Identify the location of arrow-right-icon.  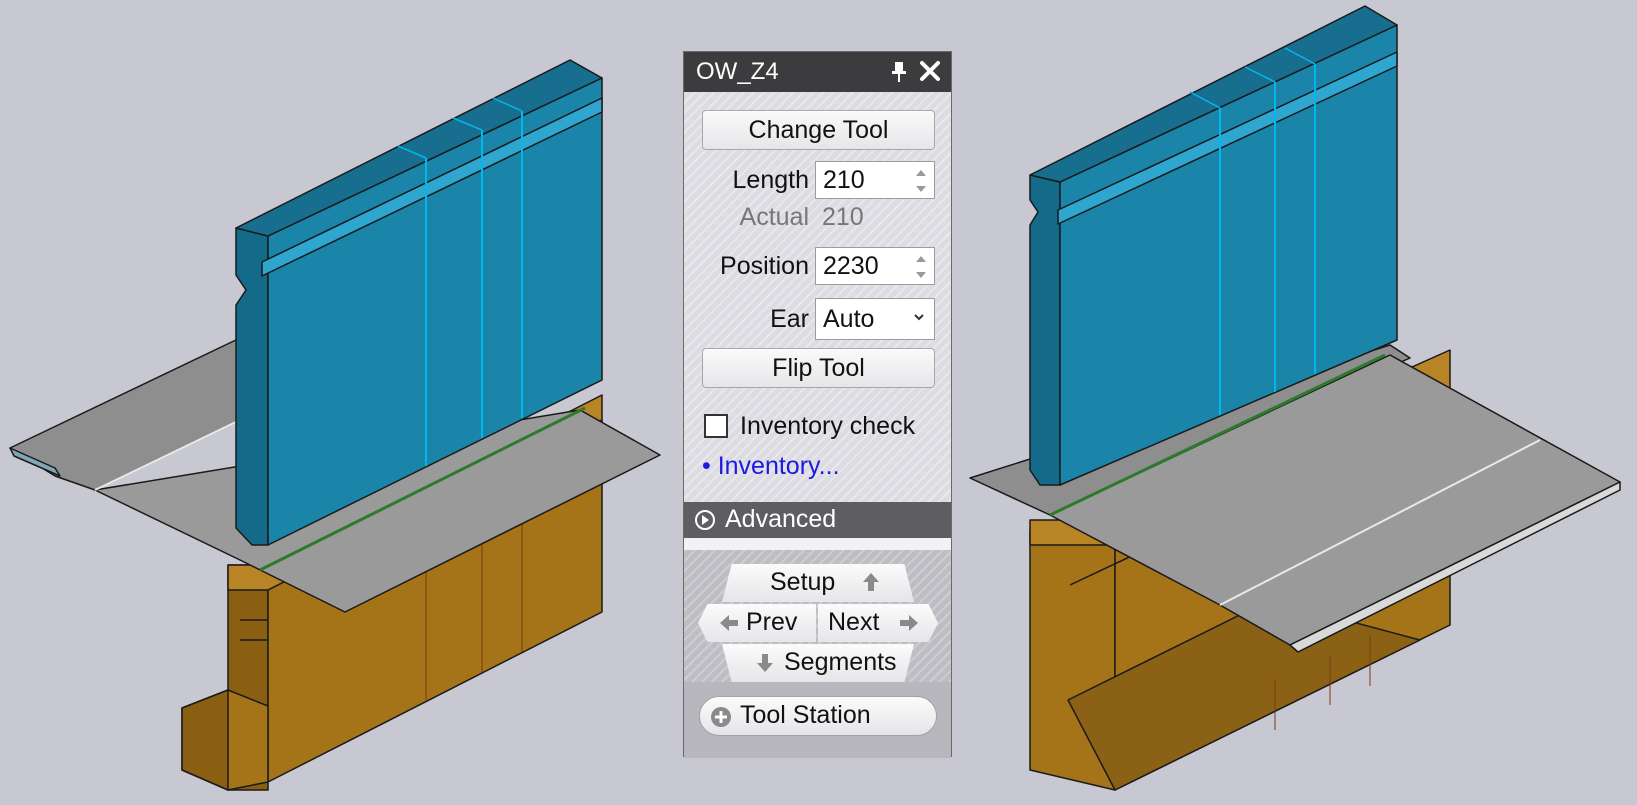
(909, 623).